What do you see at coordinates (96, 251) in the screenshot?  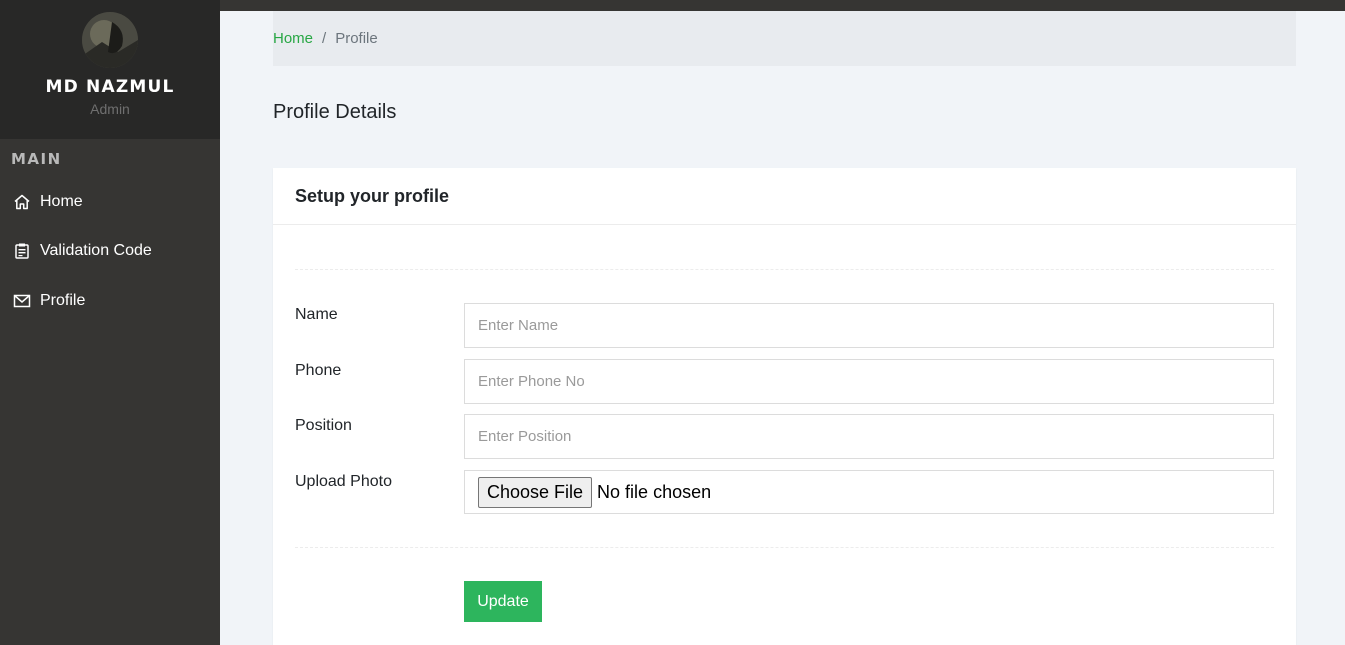 I see `sidebar-item-label: Validation Code` at bounding box center [96, 251].